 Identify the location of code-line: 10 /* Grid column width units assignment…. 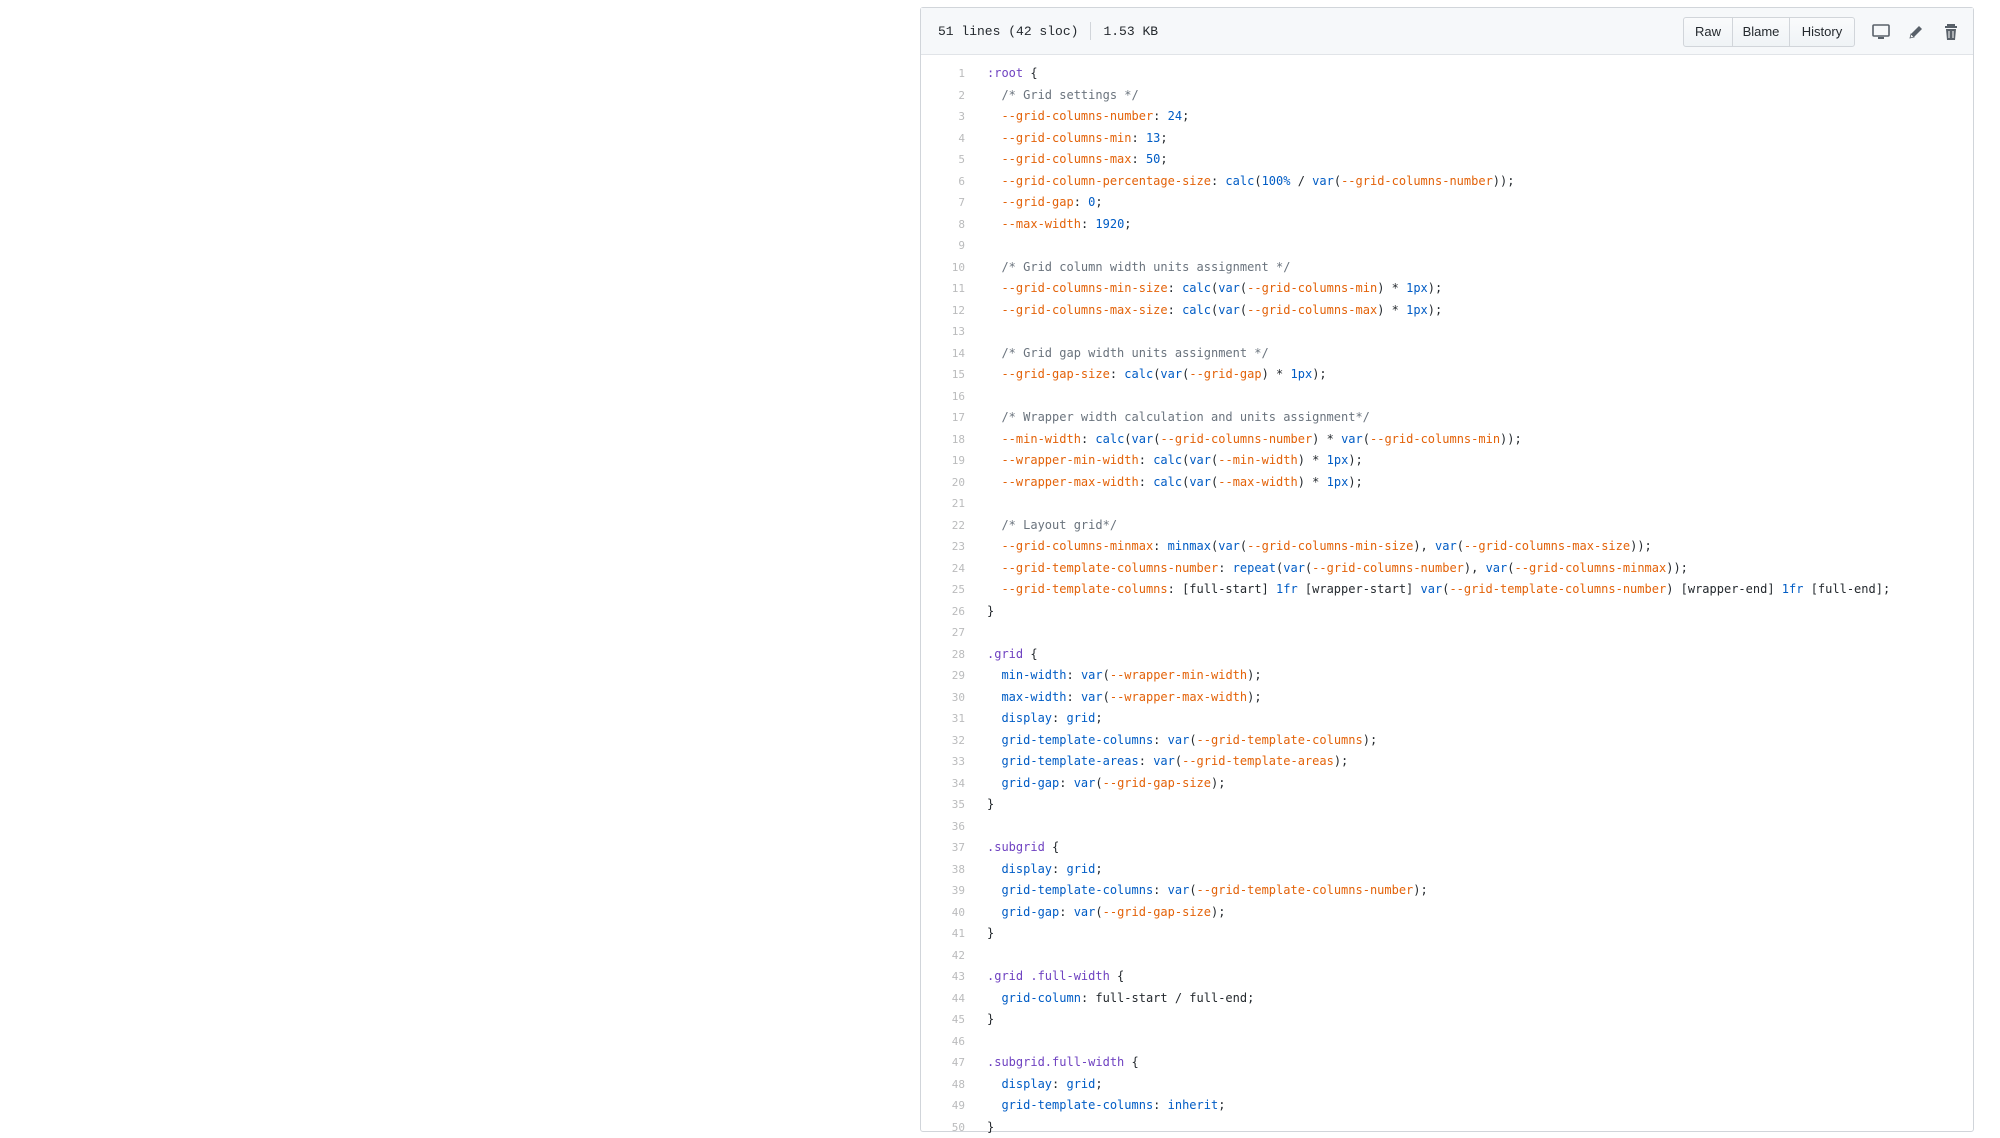
(1447, 268).